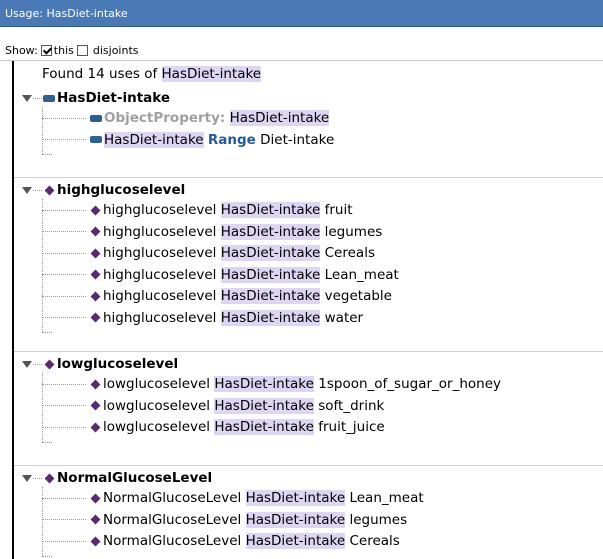 This screenshot has width=603, height=559. Describe the element at coordinates (361, 274) in the screenshot. I see `object-individual: Lean_meat` at that location.